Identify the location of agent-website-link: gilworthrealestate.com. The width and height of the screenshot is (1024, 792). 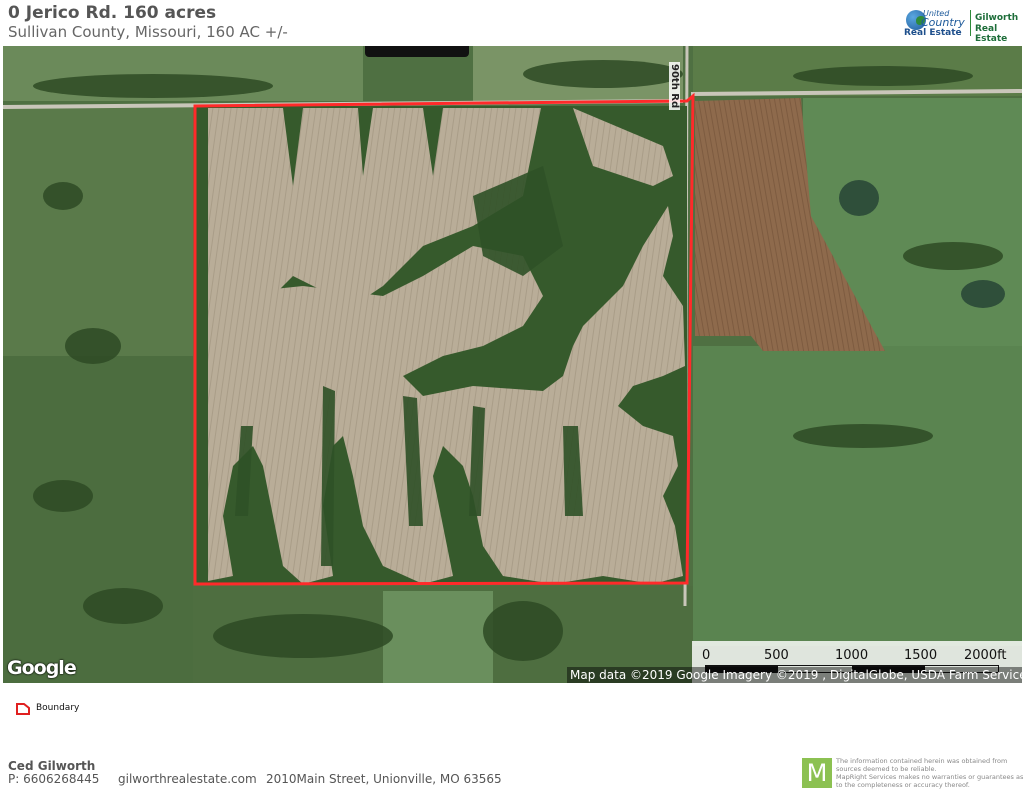
(187, 779).